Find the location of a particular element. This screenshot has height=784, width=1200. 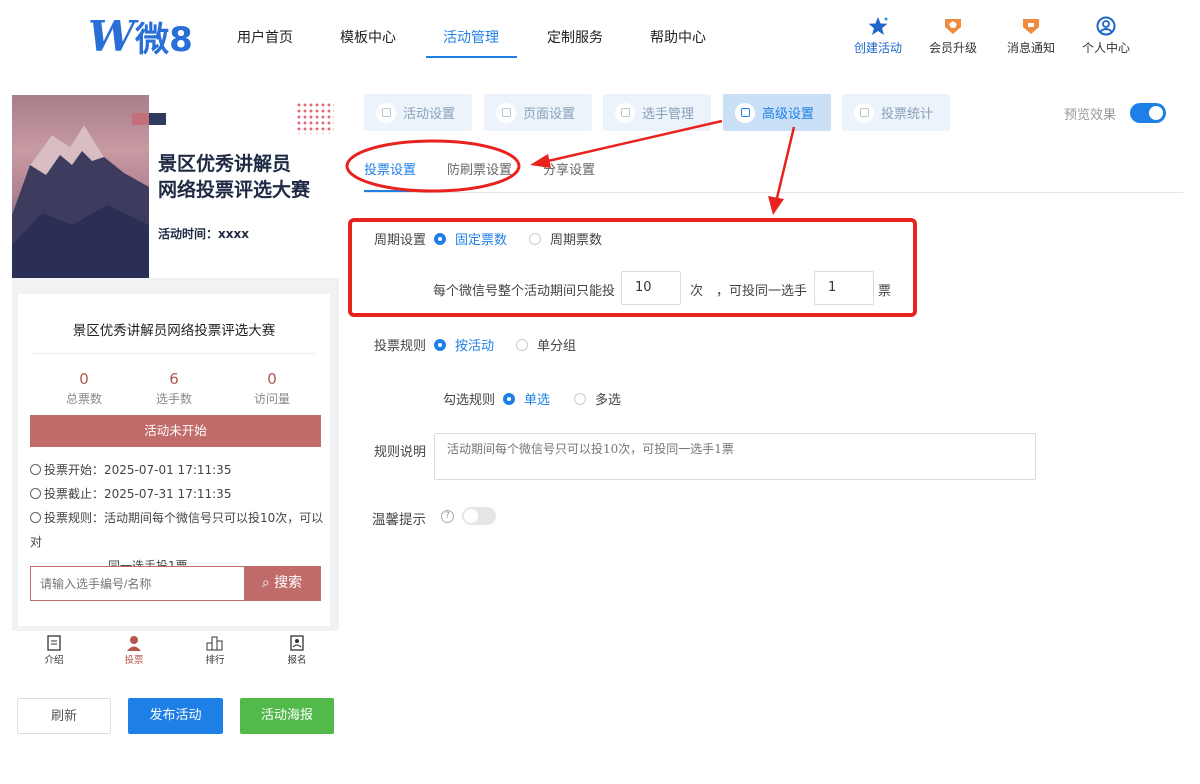

help-icon: ? is located at coordinates (447, 516).